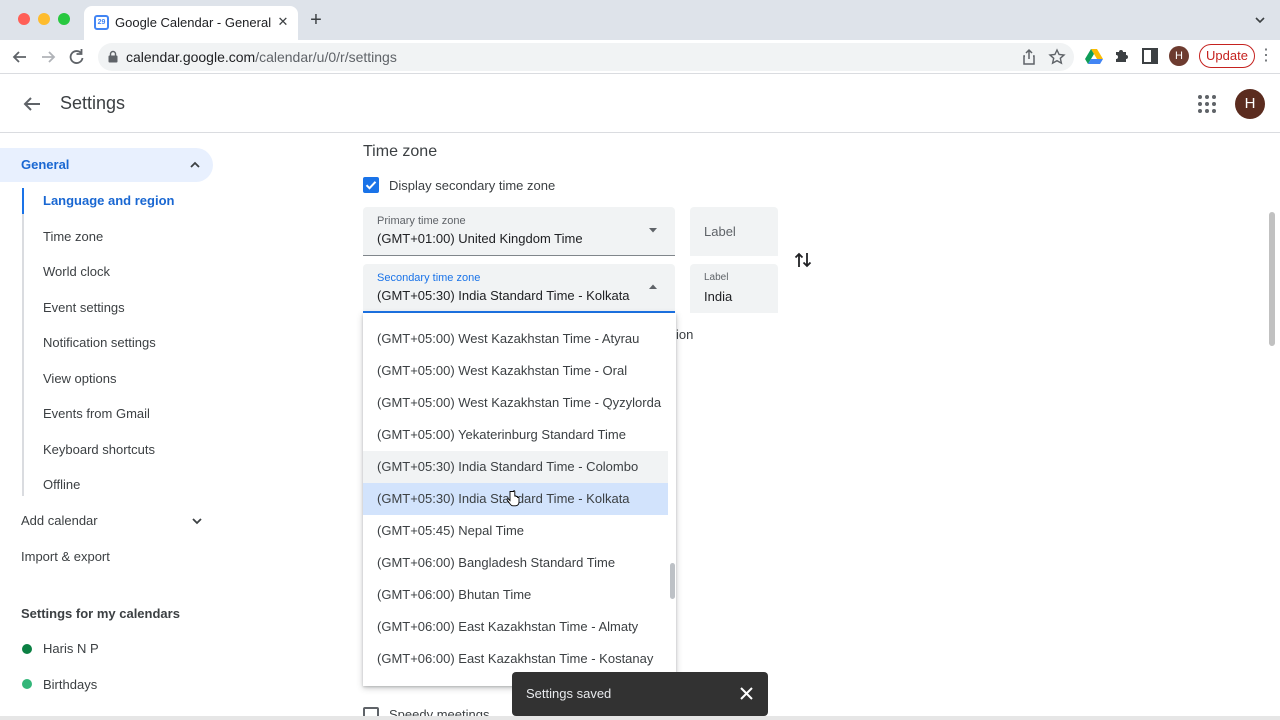  Describe the element at coordinates (653, 286) in the screenshot. I see `dropdown-arrow-up-icon` at that location.